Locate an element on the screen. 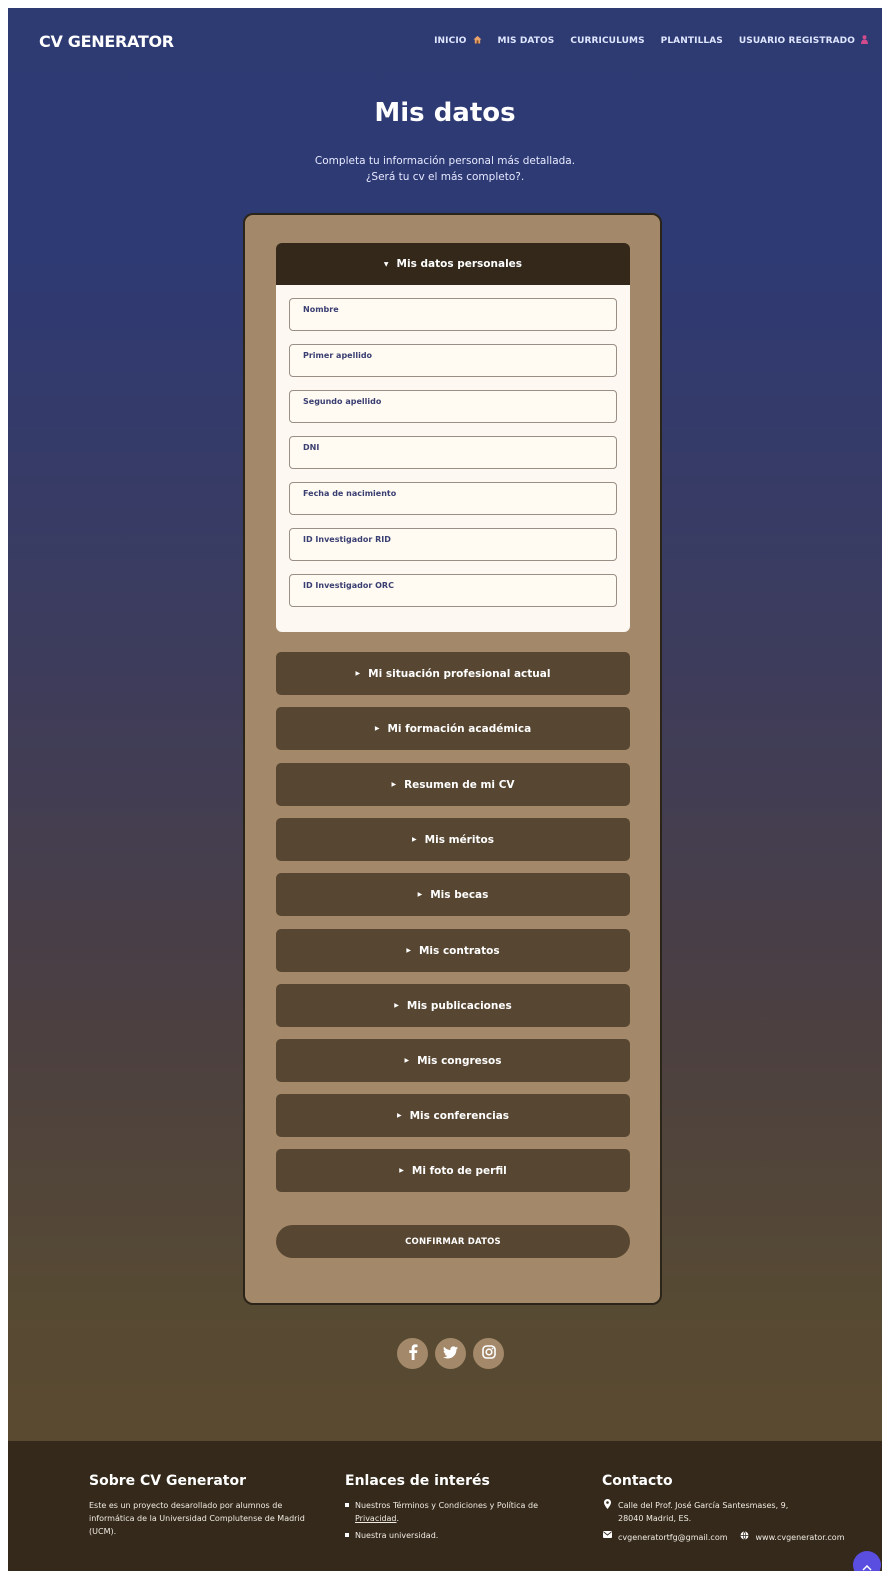  field-label: ID Investigador RID is located at coordinates (347, 539).